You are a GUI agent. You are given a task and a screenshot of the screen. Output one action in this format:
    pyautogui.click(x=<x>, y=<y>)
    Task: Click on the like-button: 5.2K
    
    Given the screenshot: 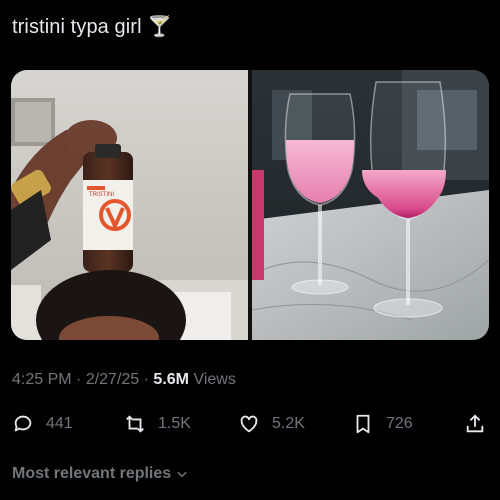 What is the action you would take?
    pyautogui.click(x=271, y=424)
    